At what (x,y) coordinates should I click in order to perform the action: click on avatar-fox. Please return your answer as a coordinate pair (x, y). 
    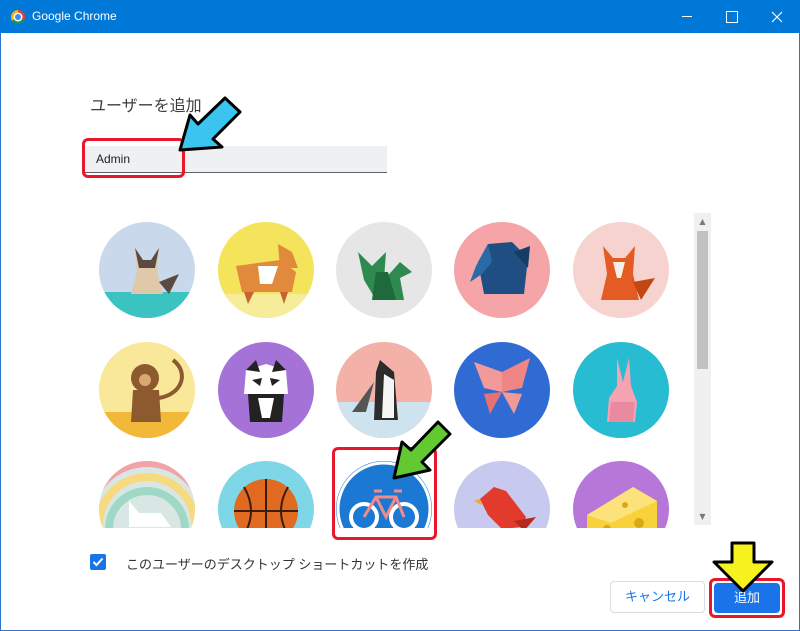
    Looking at the image, I should click on (621, 270).